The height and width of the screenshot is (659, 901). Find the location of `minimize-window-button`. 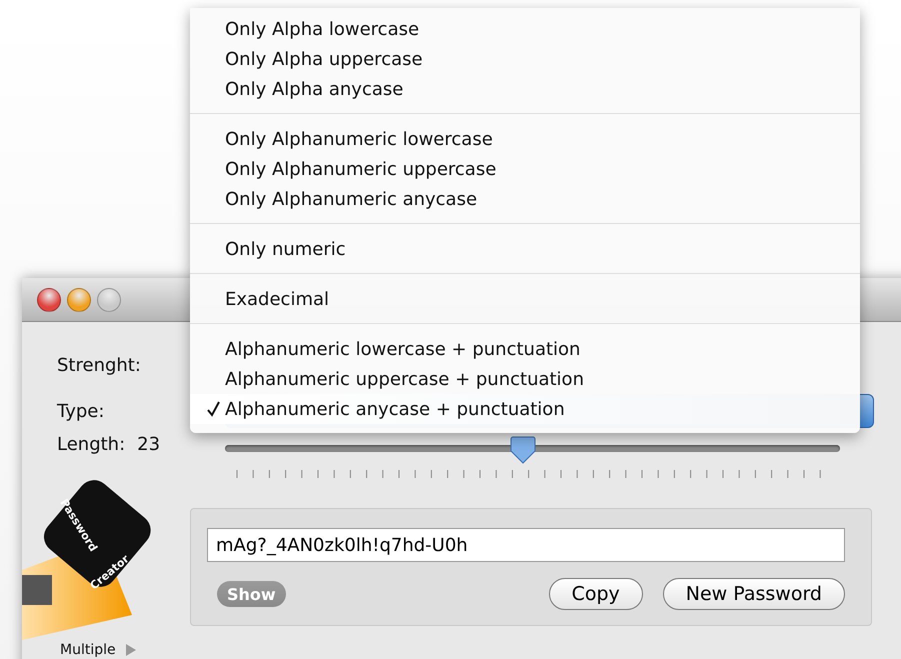

minimize-window-button is located at coordinates (79, 300).